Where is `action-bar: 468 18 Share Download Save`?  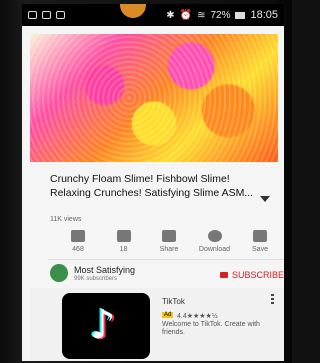 action-bar: 468 18 Share Download Save is located at coordinates (169, 241).